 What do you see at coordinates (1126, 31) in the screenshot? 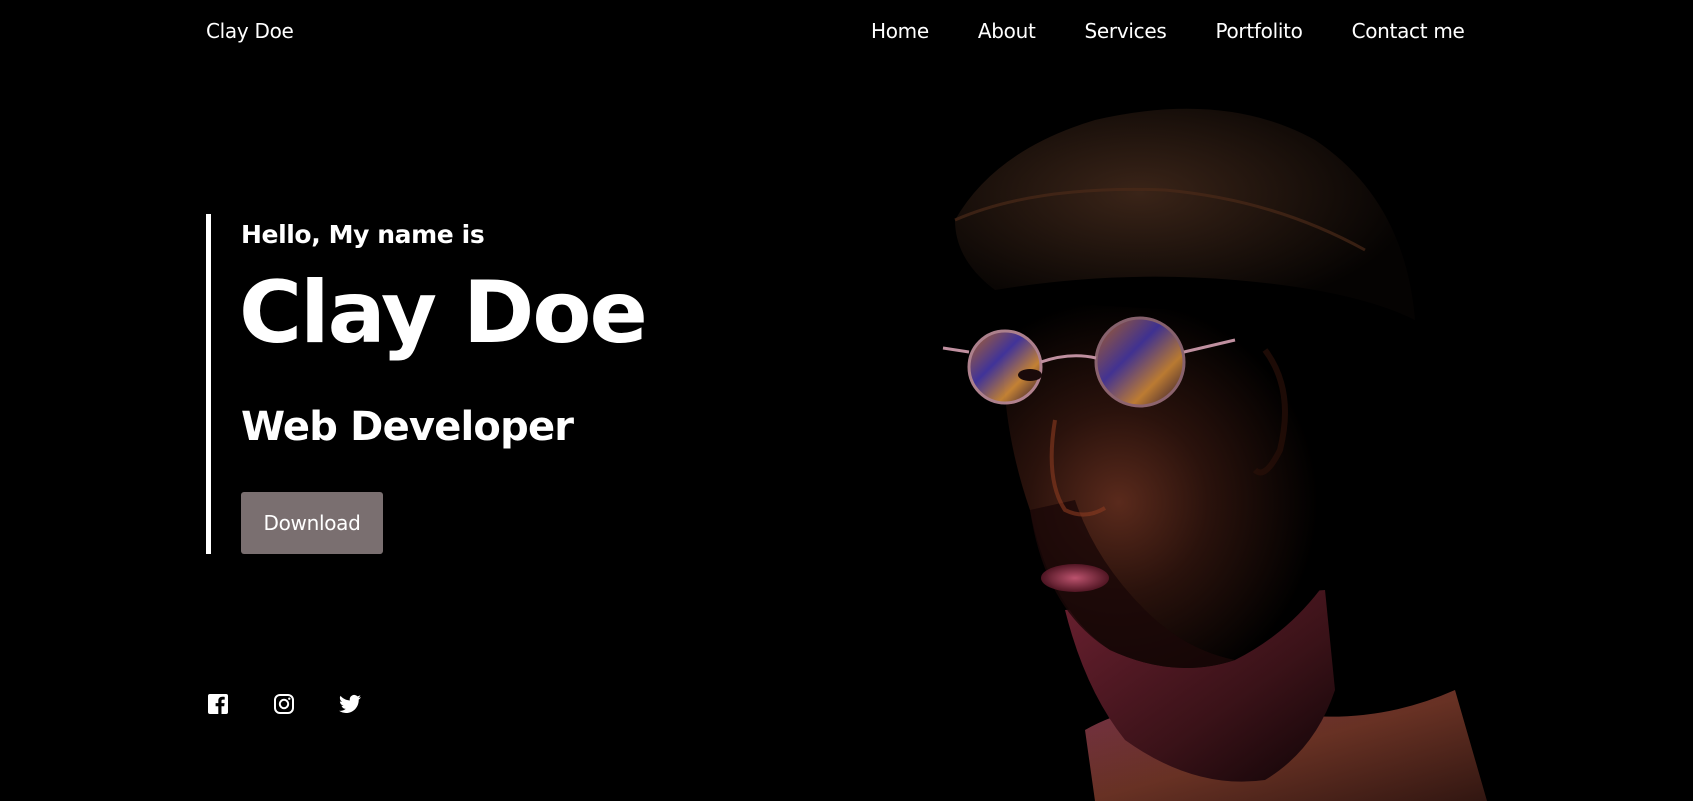
I see `nav-item-services: Services` at bounding box center [1126, 31].